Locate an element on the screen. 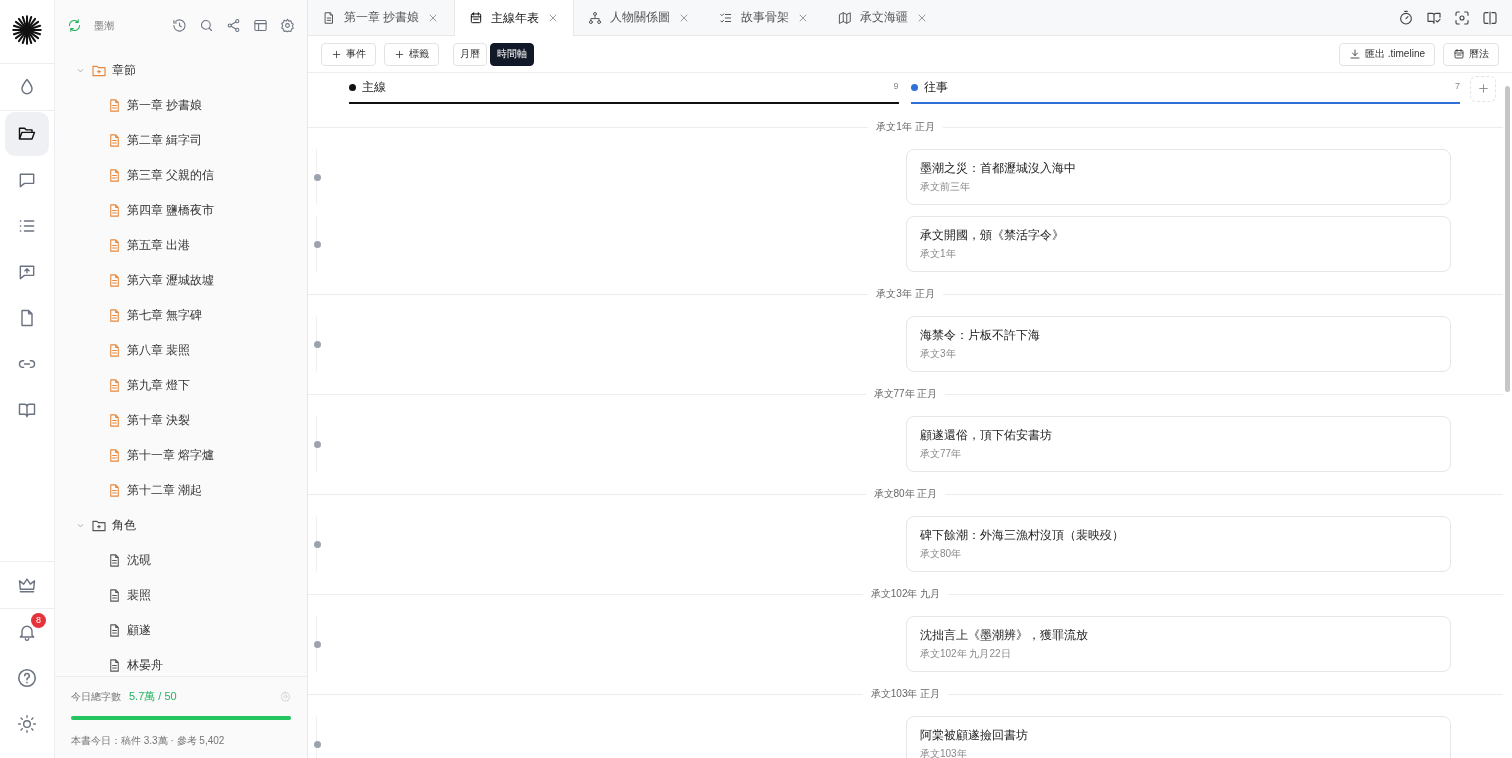  event-date: 承文80年 is located at coordinates (941, 554).